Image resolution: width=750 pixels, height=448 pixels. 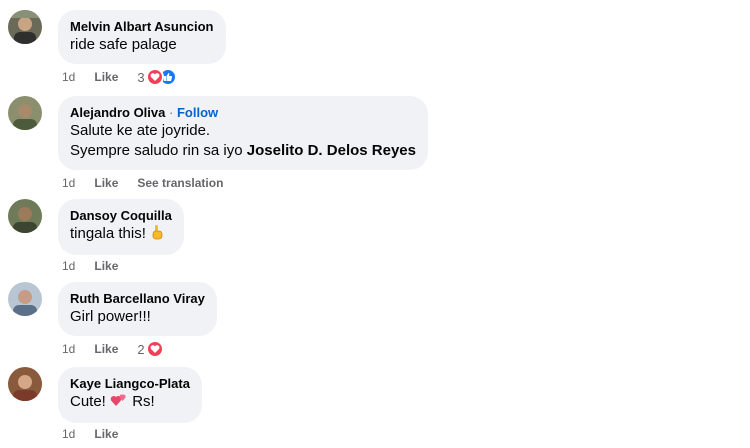 I want to click on reaction-summary: 3, so click(x=157, y=77).